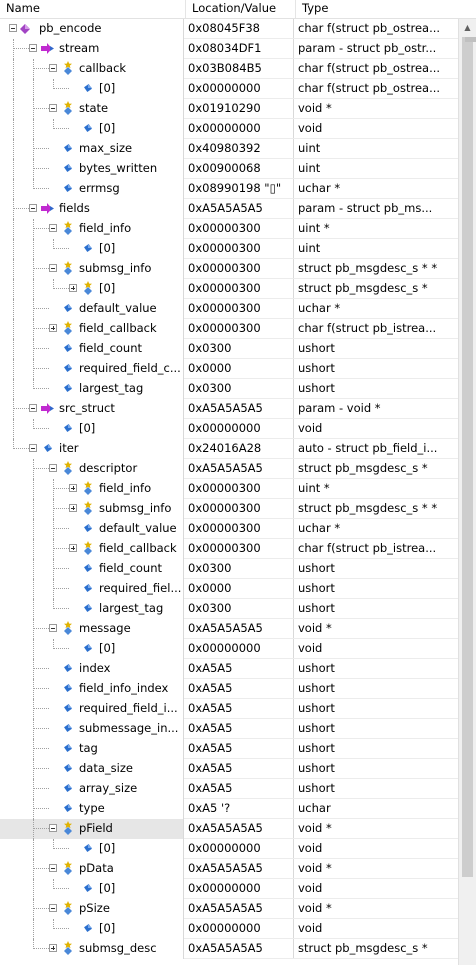 This screenshot has width=476, height=965. I want to click on tree-row: pField 0xA5A5A5A5 void *, so click(229, 829).